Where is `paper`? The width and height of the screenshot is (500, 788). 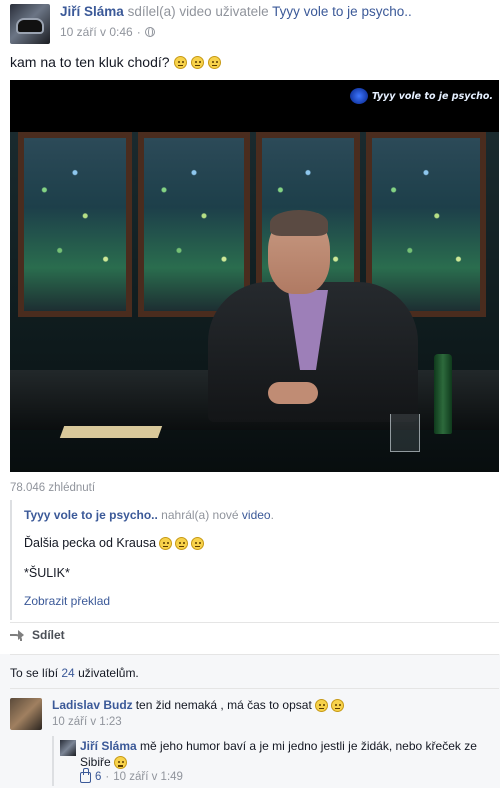 paper is located at coordinates (111, 432).